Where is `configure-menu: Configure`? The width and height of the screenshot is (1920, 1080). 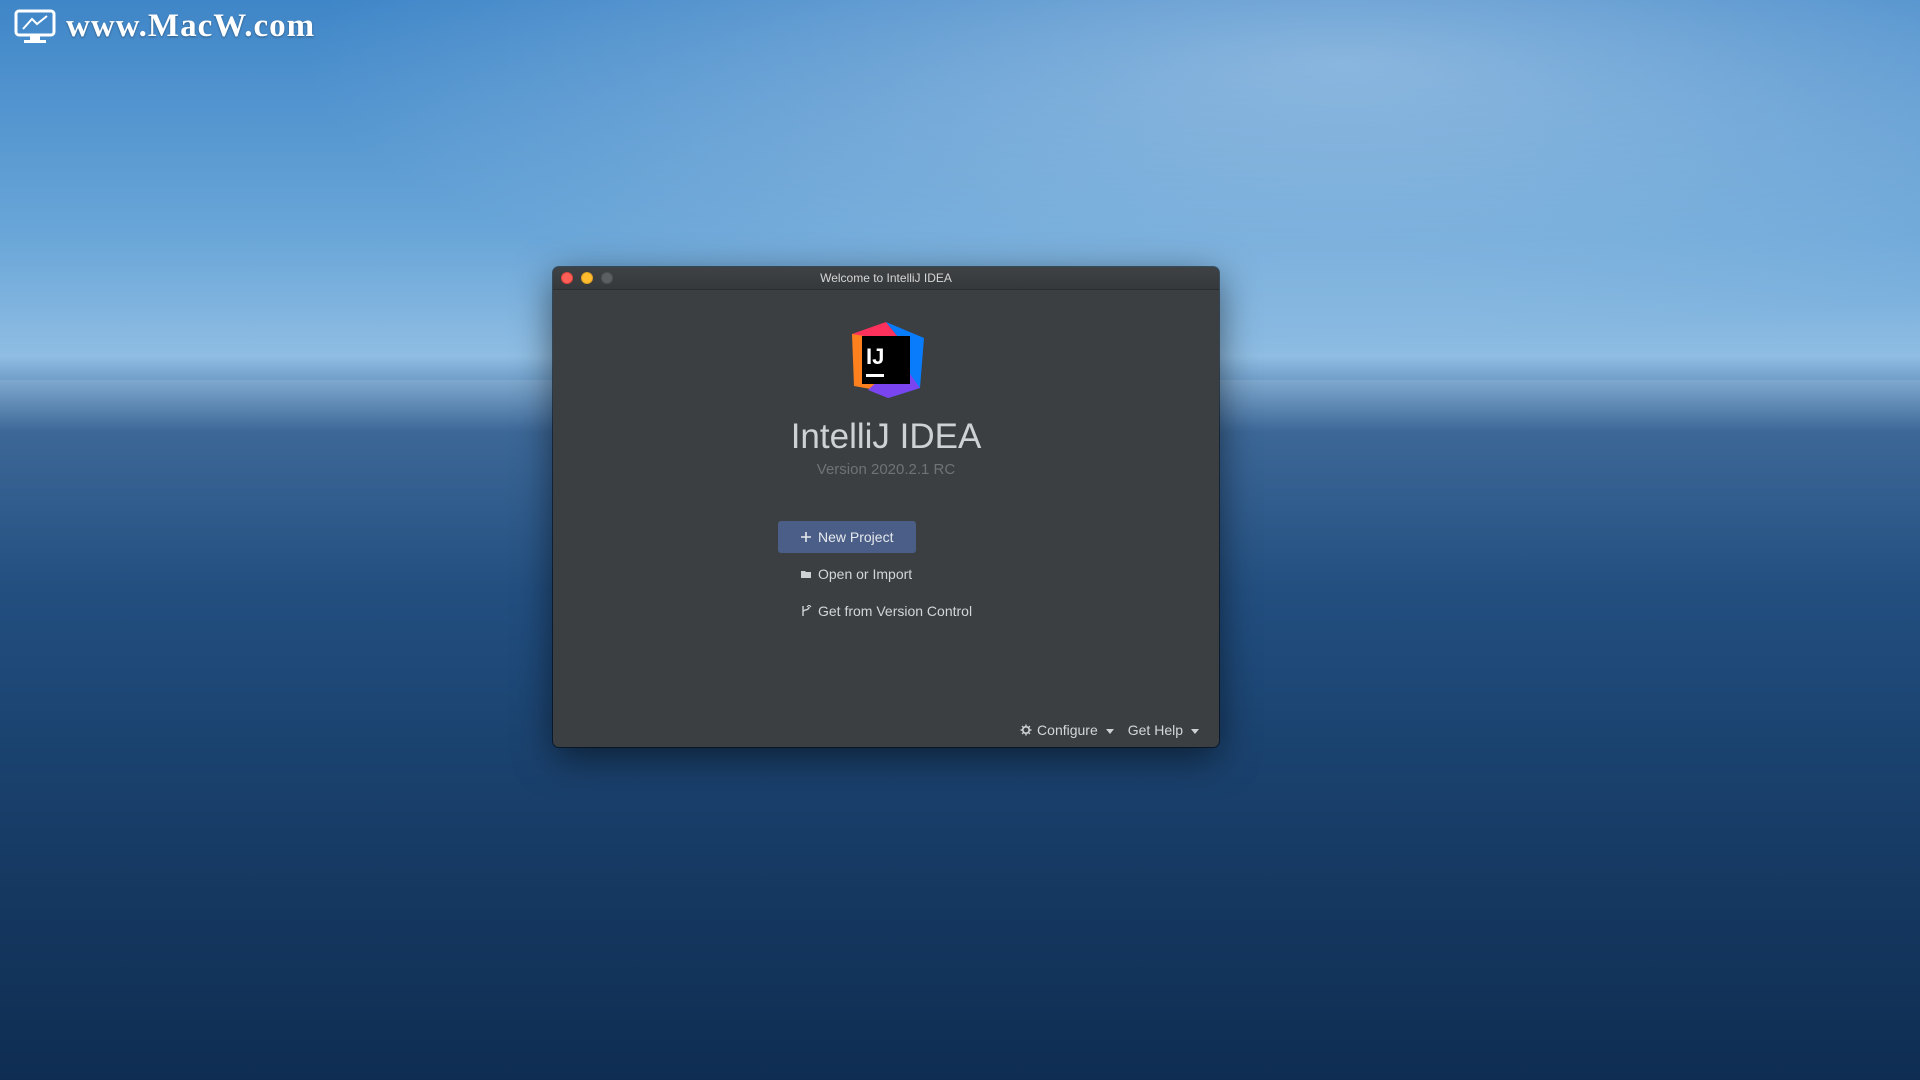
configure-menu: Configure is located at coordinates (1067, 730).